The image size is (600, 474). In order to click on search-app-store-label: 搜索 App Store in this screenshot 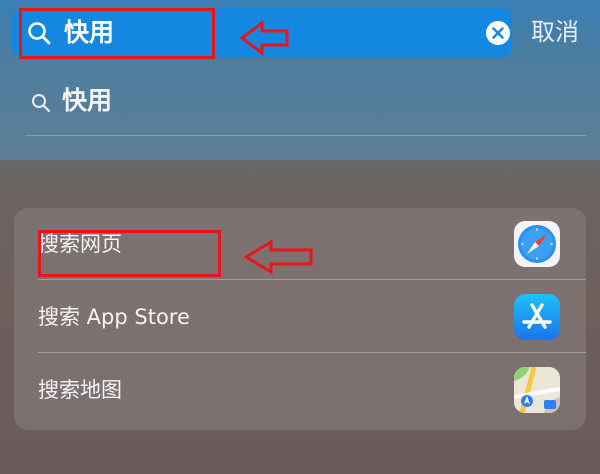, I will do `click(114, 317)`.